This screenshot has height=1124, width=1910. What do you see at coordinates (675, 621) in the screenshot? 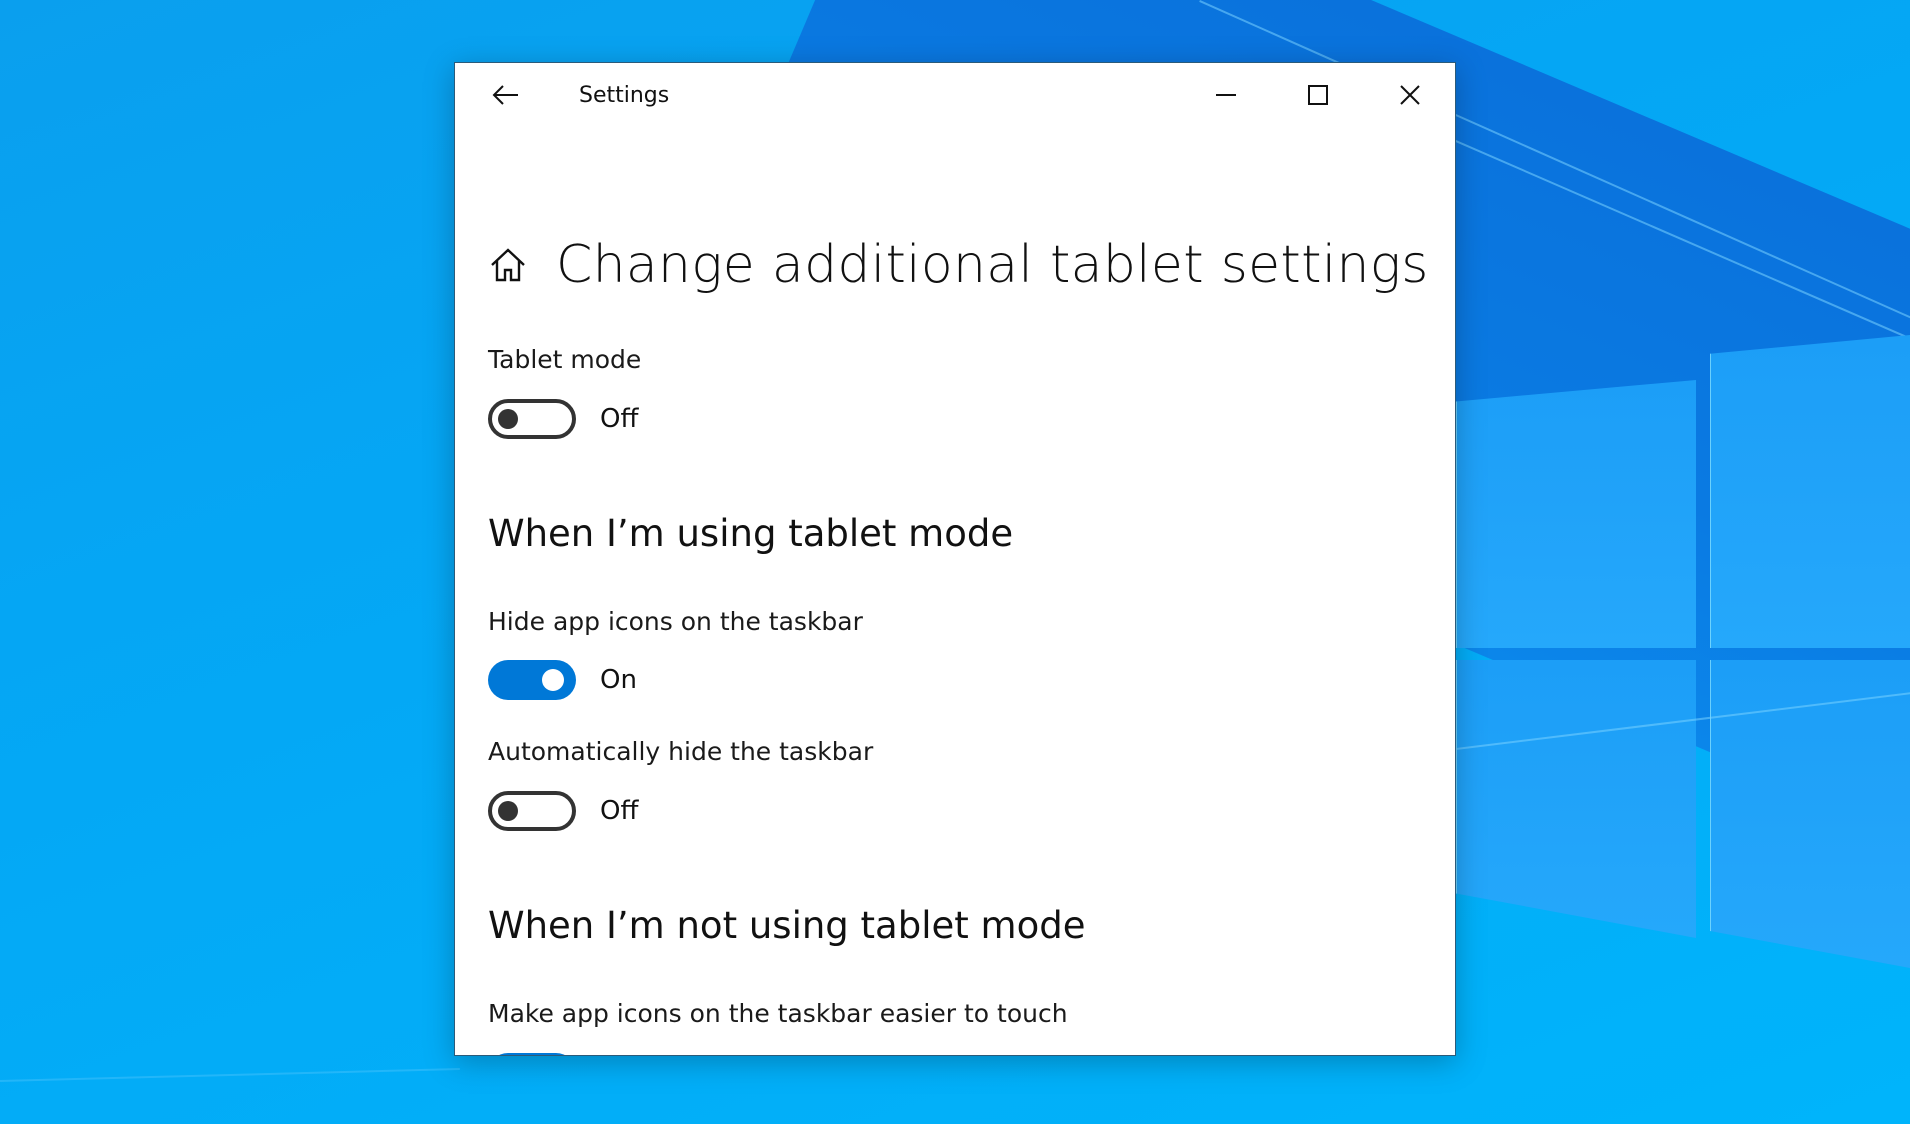
I see `hide-app-icons-label: Hide app icons on the taskbar` at bounding box center [675, 621].